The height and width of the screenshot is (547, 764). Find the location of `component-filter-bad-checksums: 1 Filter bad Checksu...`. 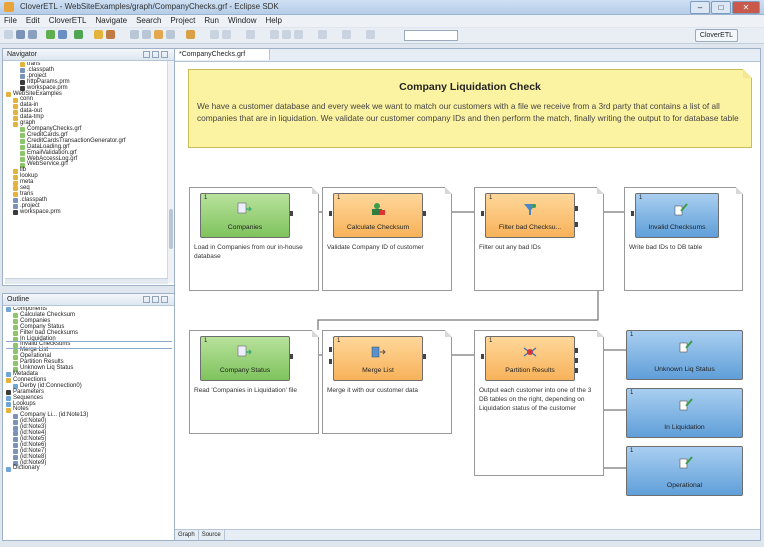

component-filter-bad-checksums: 1 Filter bad Checksu... is located at coordinates (530, 215).